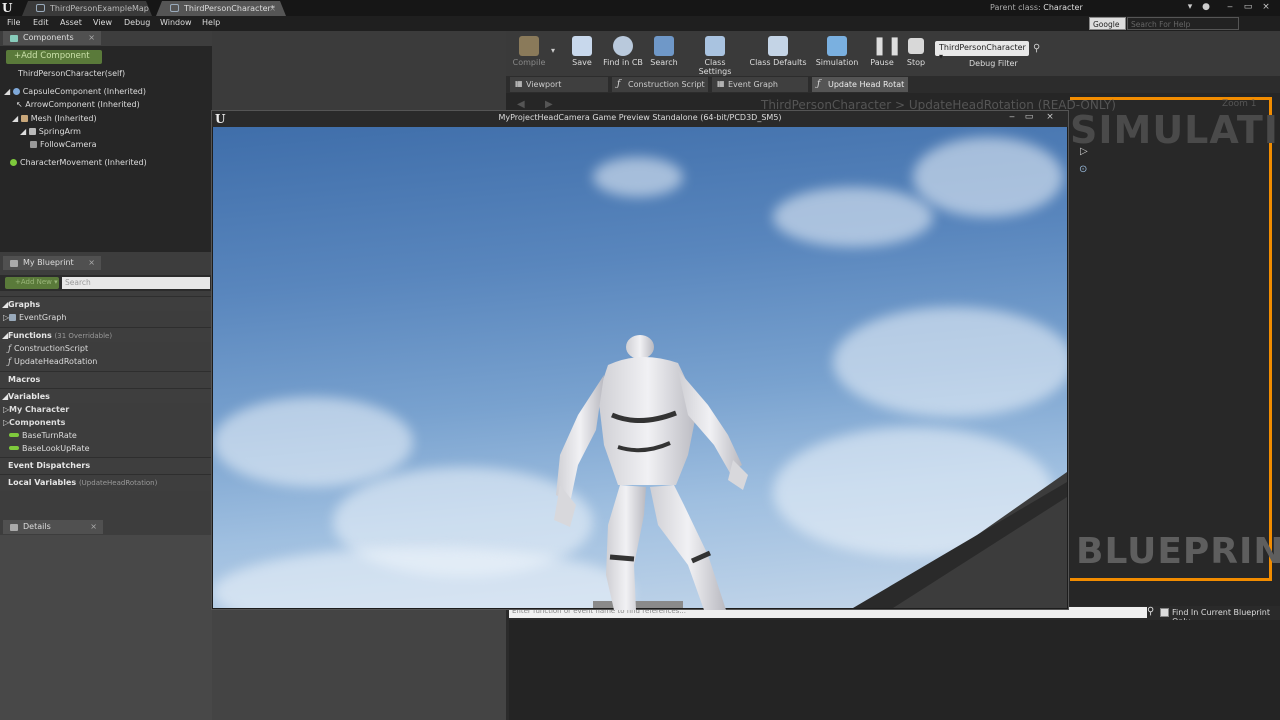 Image resolution: width=1280 pixels, height=720 pixels. I want to click on components-tab: Components ×, so click(52, 38).